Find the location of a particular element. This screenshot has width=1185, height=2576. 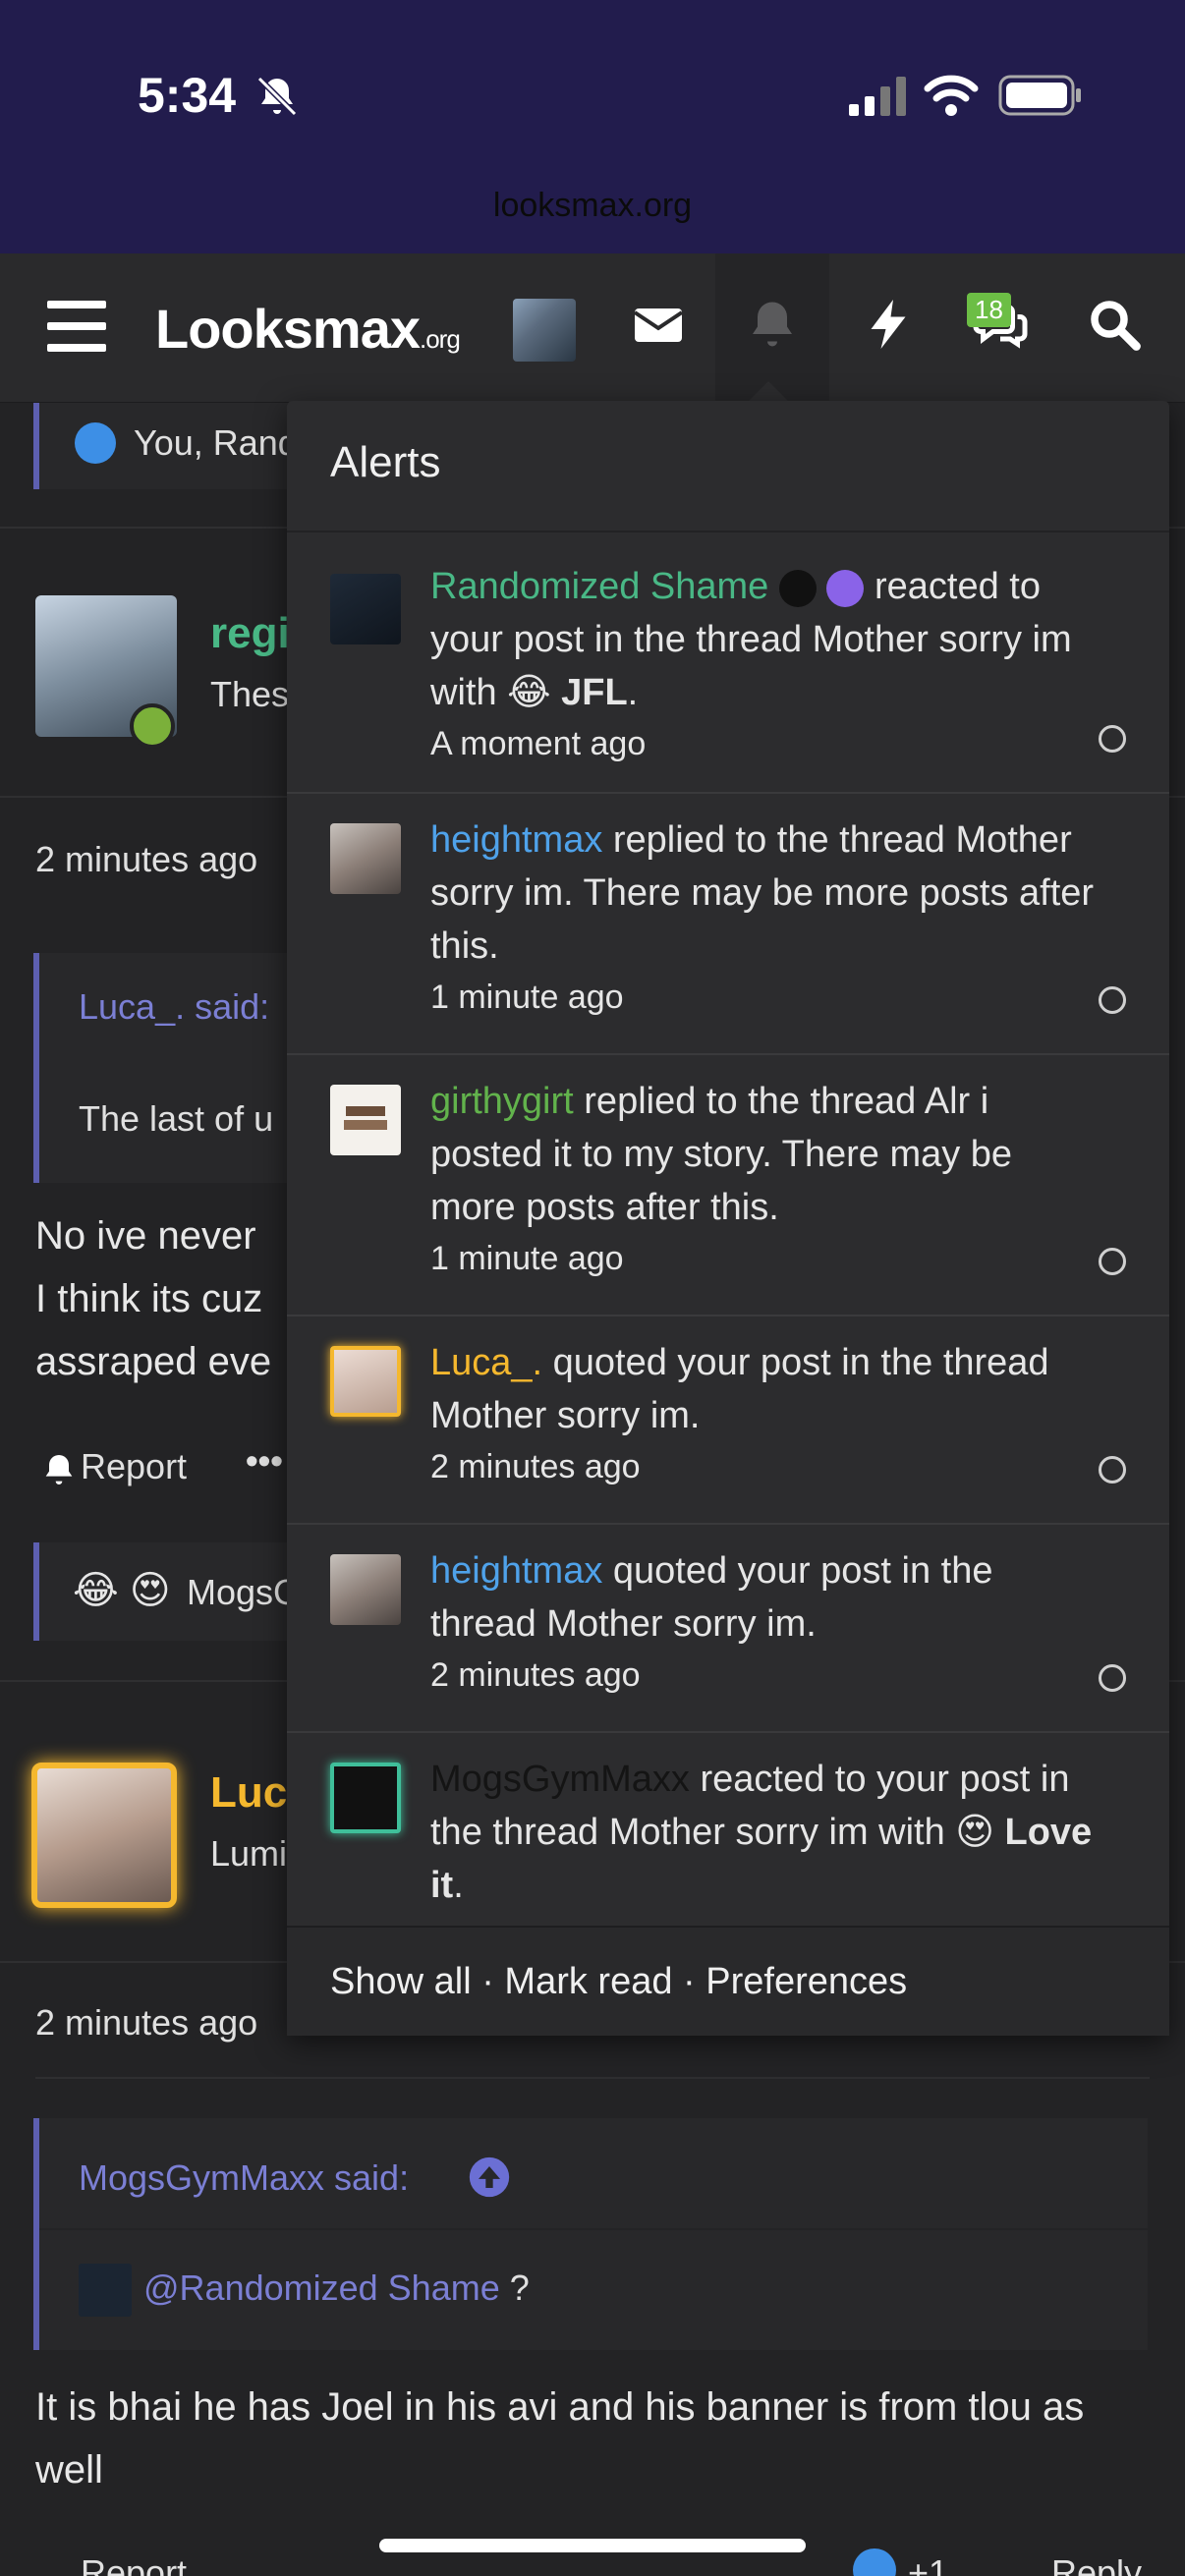

search-icon is located at coordinates (1115, 324).